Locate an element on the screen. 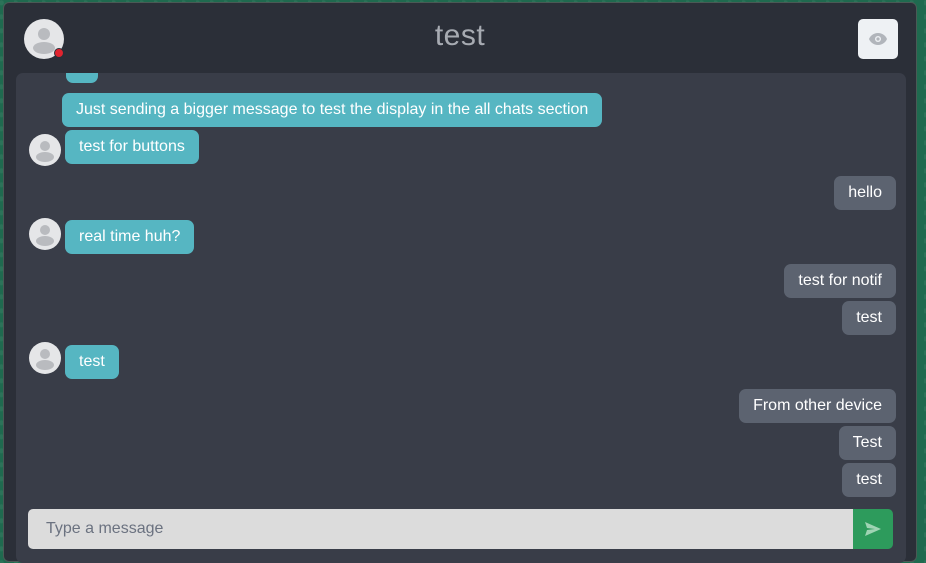 This screenshot has height=563, width=926. message-bubble-outgoing: test for notif is located at coordinates (840, 281).